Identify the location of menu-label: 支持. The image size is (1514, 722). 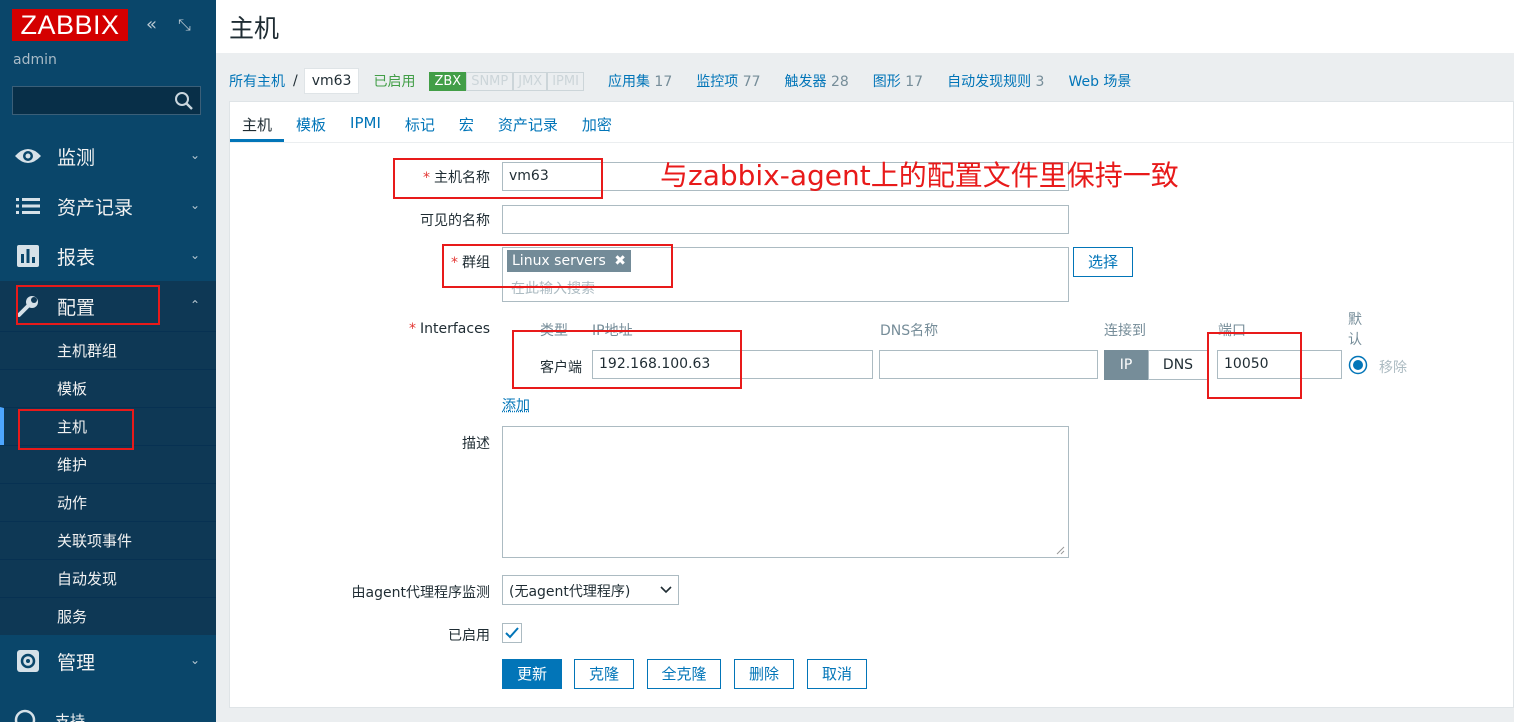
(70, 716).